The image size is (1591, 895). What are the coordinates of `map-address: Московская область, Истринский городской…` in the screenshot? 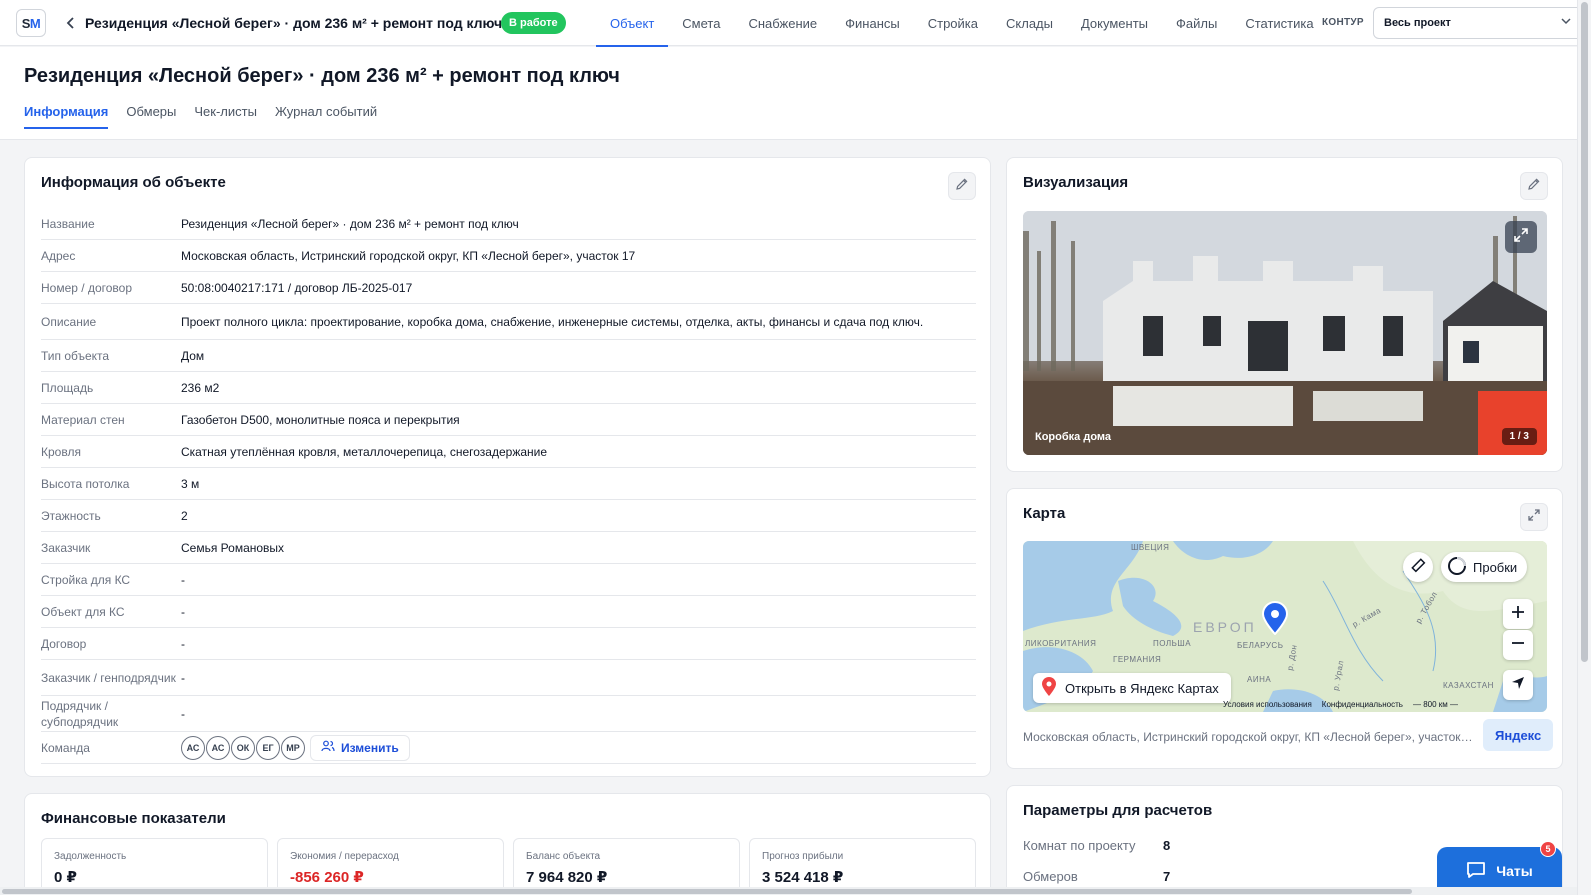 It's located at (1248, 737).